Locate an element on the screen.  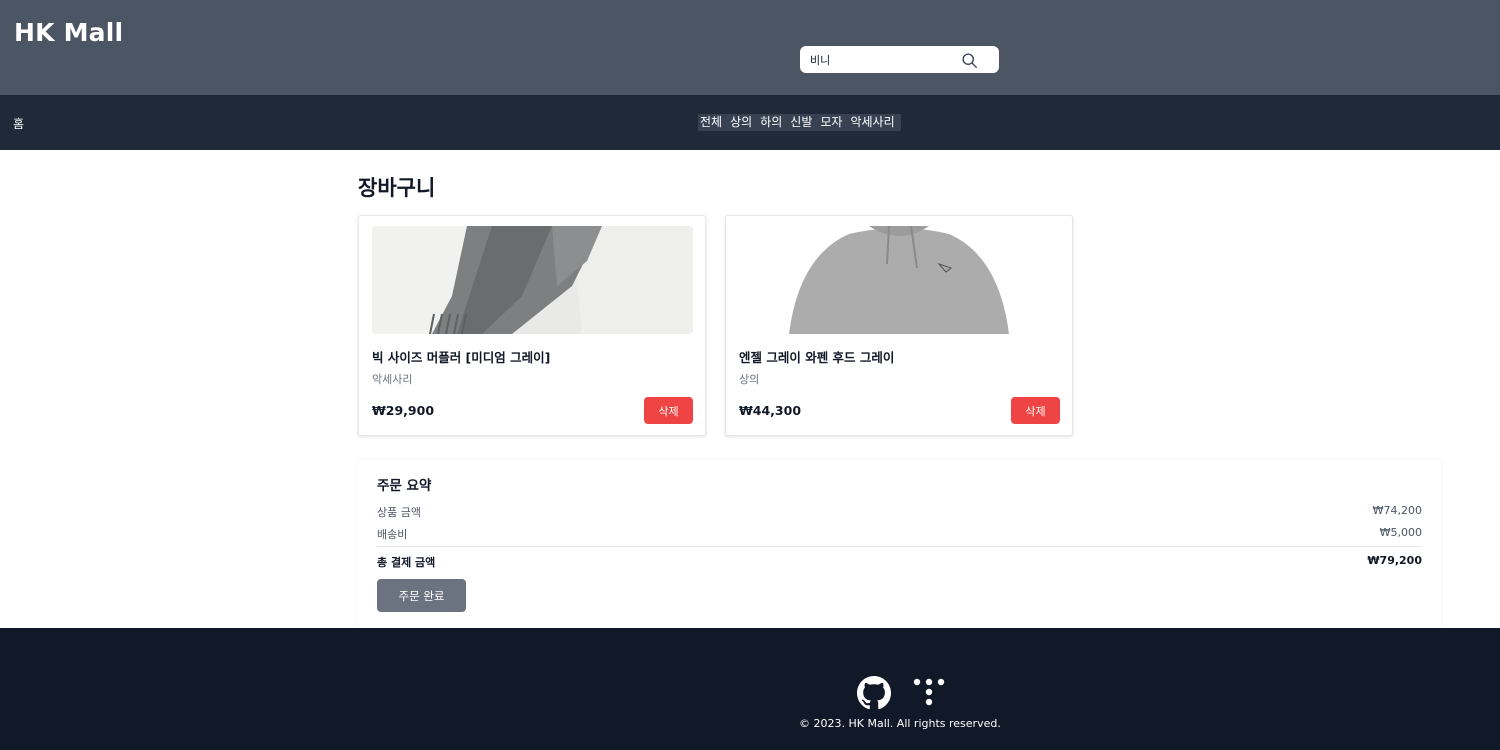
tistory-icon is located at coordinates (929, 692).